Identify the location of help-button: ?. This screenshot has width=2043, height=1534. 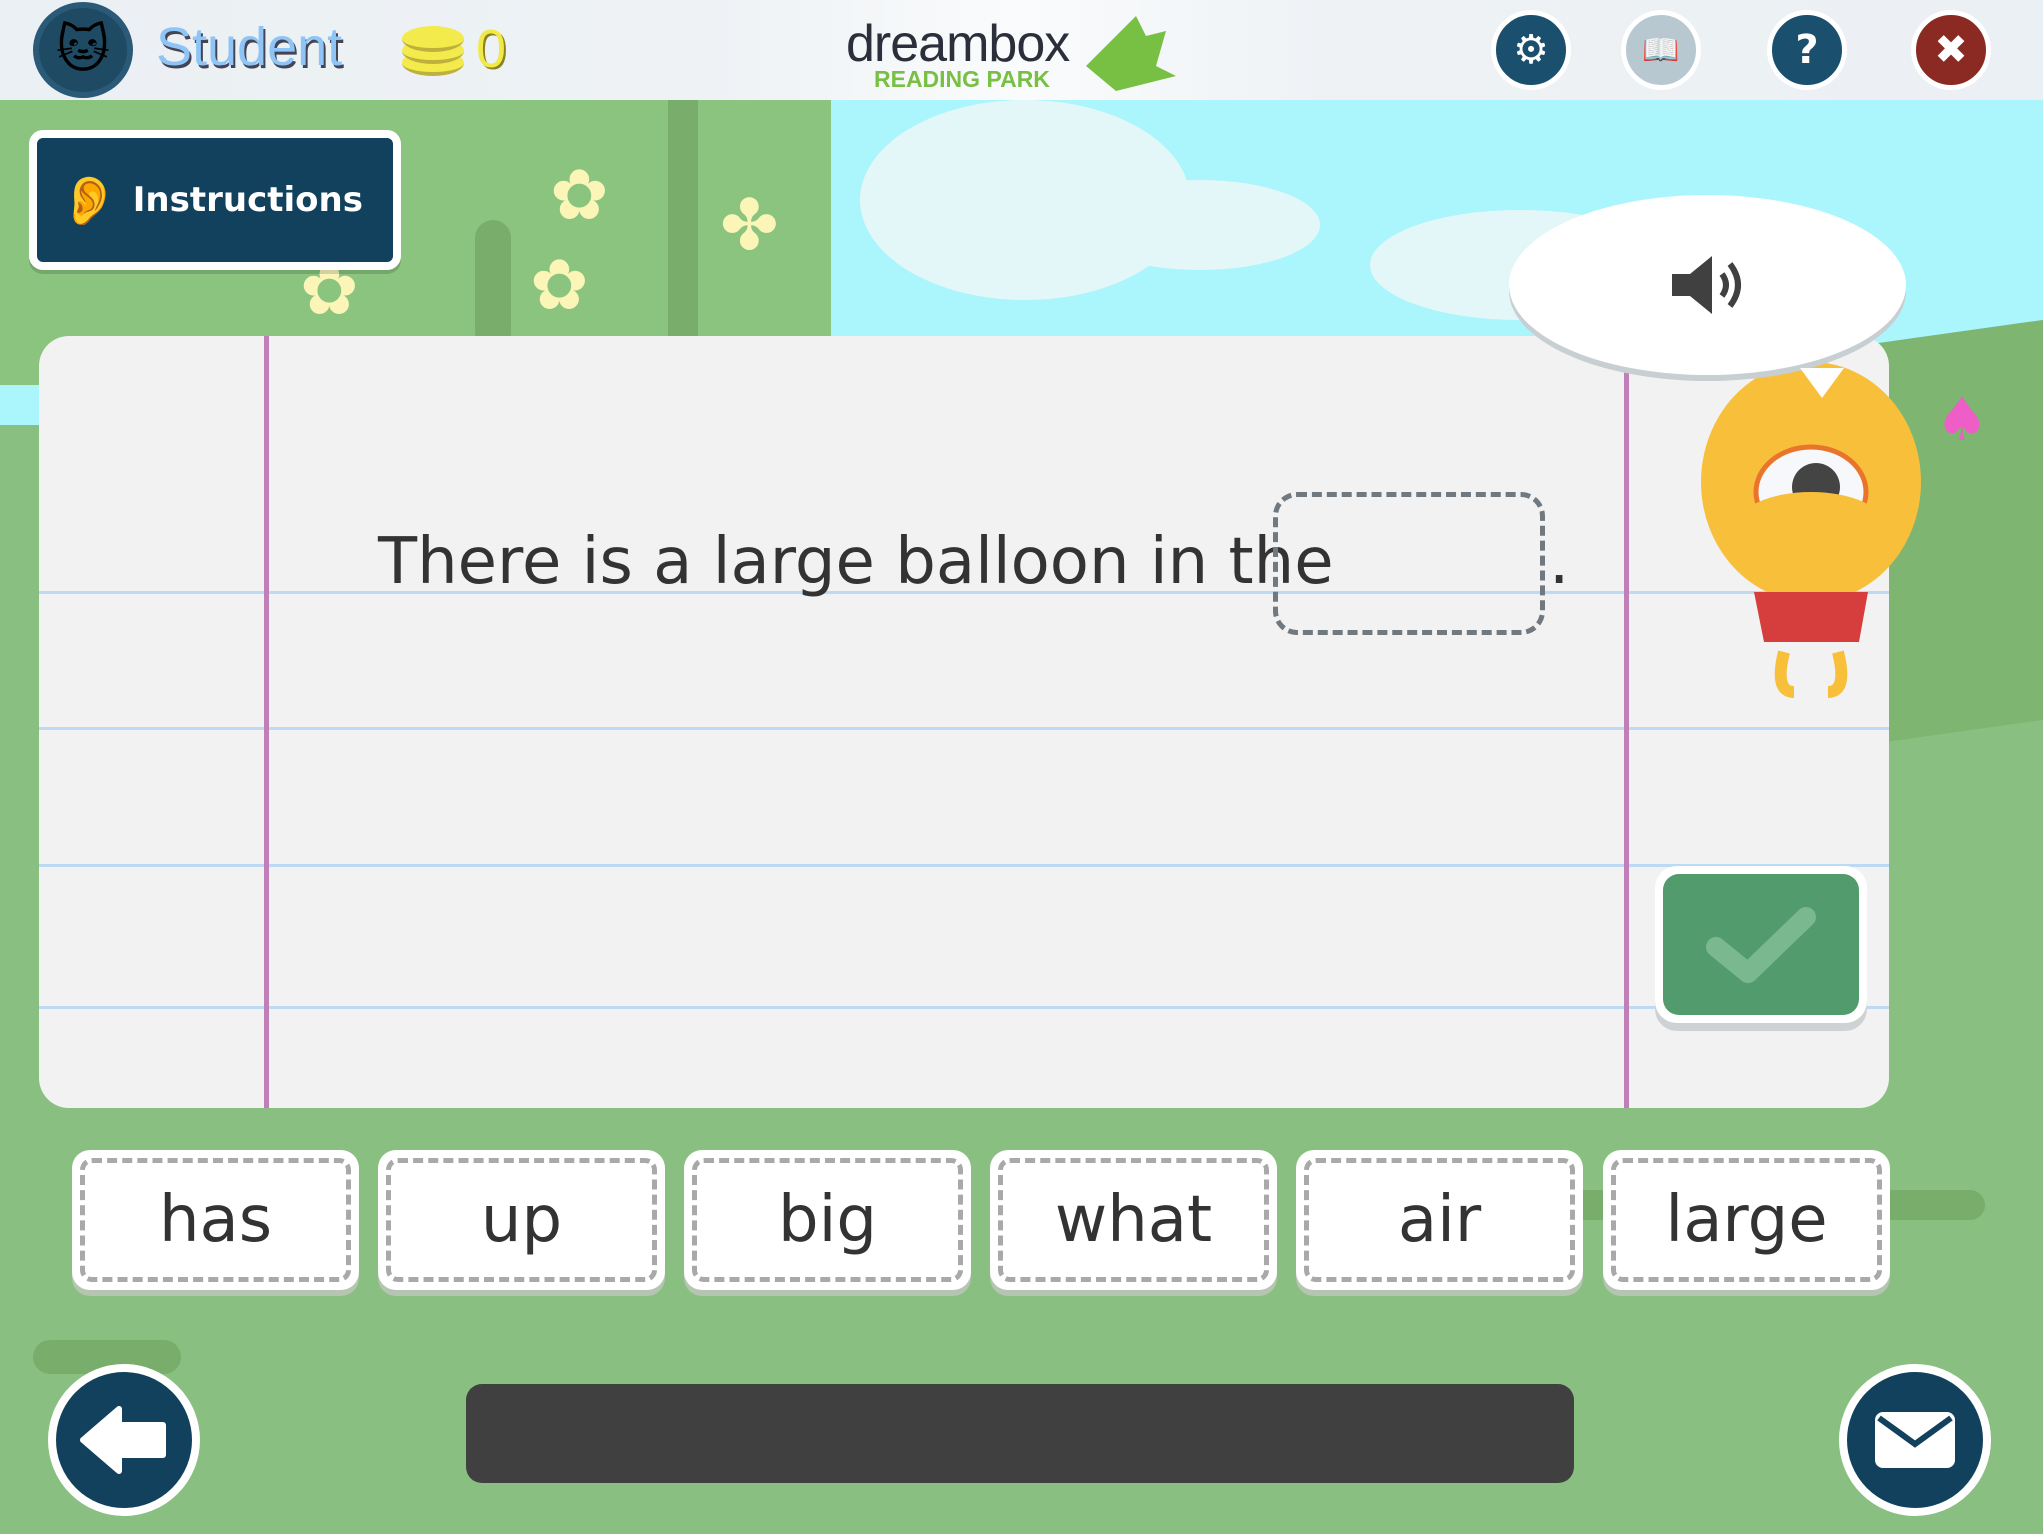
(1807, 50).